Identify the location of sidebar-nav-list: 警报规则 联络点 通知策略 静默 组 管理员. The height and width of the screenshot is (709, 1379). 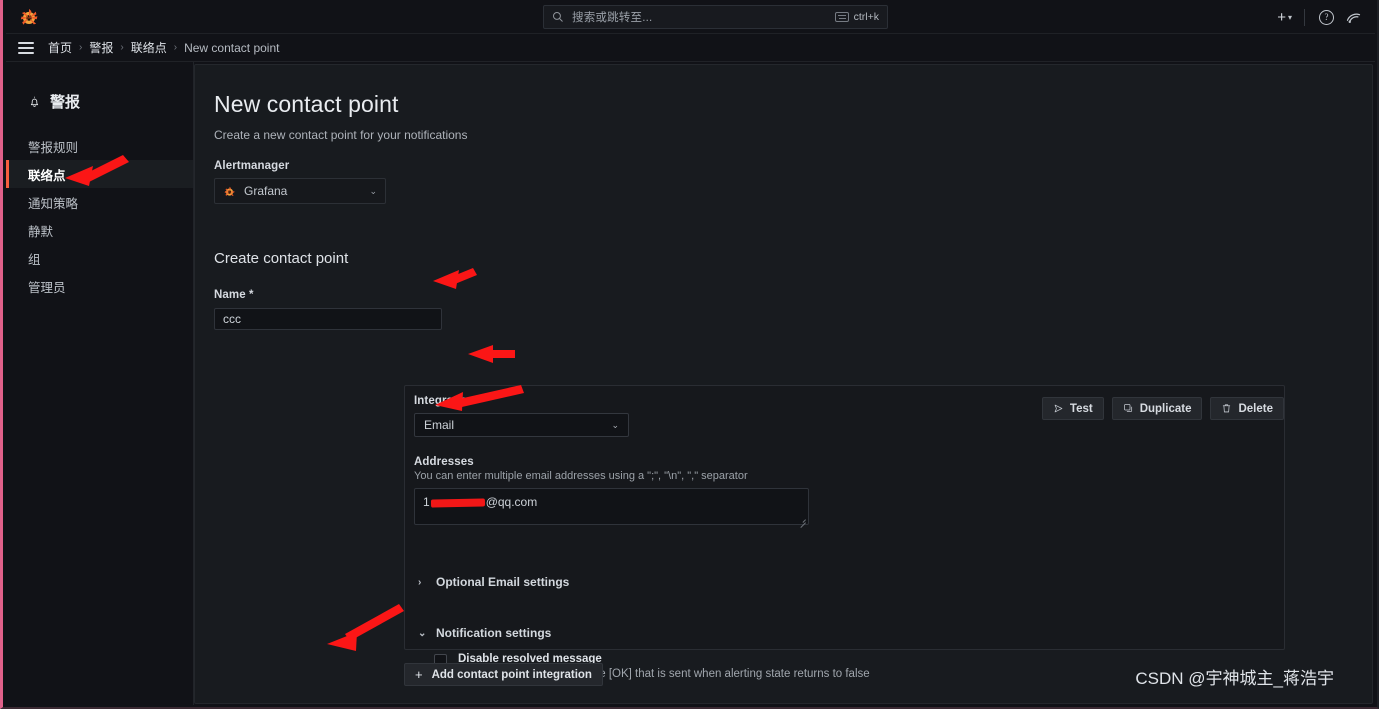
(99, 216).